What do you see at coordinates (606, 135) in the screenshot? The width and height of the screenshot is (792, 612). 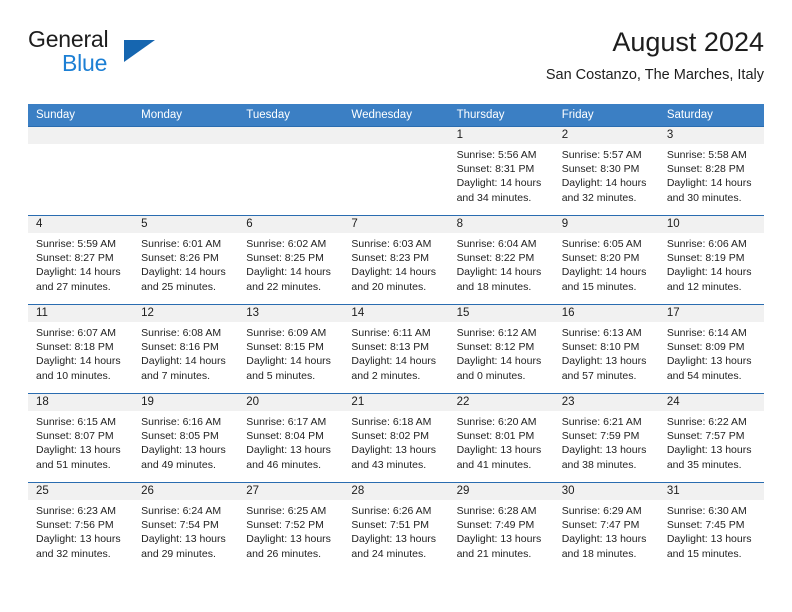 I see `day-number: 2` at bounding box center [606, 135].